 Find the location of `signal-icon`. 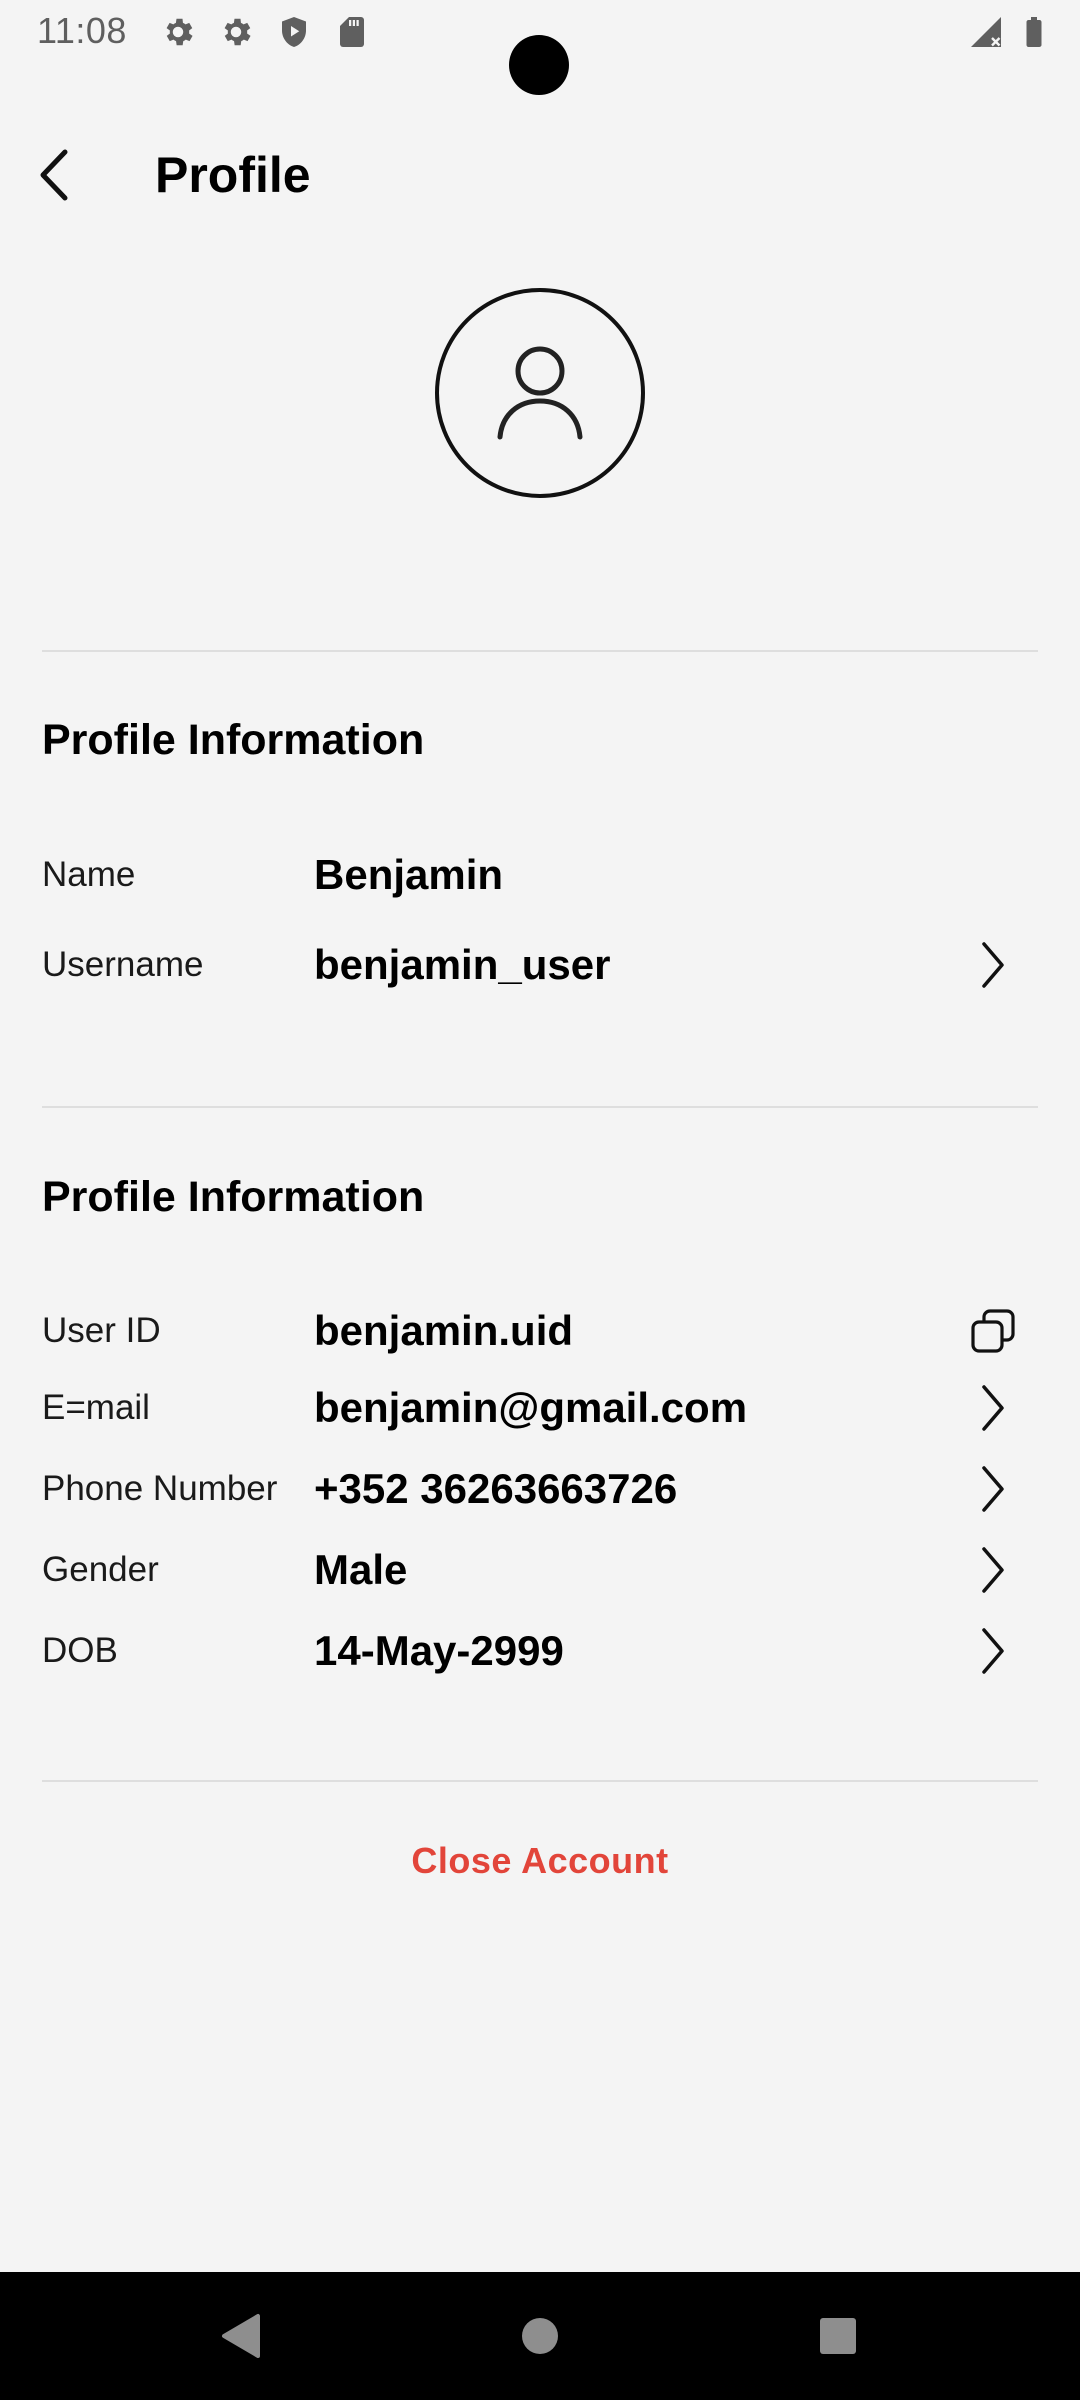

signal-icon is located at coordinates (986, 32).